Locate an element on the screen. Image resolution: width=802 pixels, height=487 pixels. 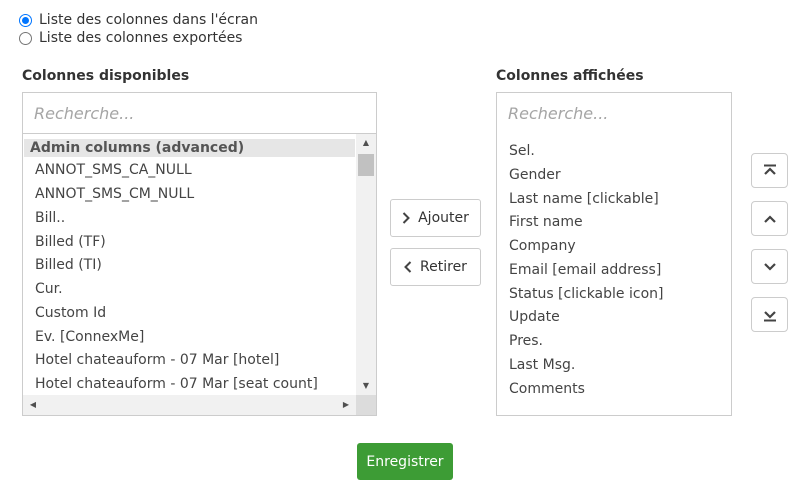
move-to-bottom-icon is located at coordinates (769, 315).